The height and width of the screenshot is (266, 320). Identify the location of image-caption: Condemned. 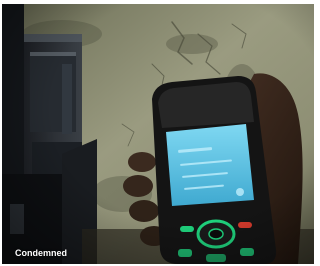
(41, 253).